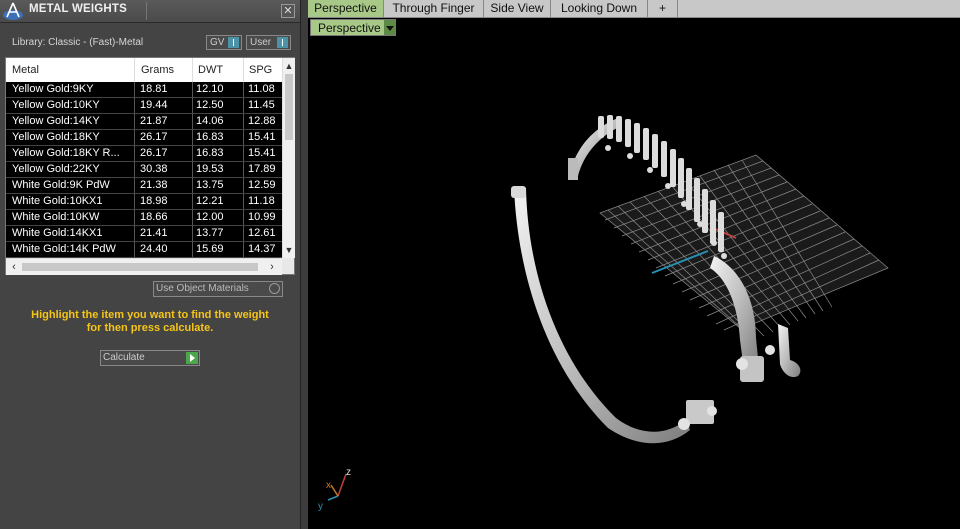 The width and height of the screenshot is (960, 529). I want to click on column-header-grams: Grams, so click(157, 70).